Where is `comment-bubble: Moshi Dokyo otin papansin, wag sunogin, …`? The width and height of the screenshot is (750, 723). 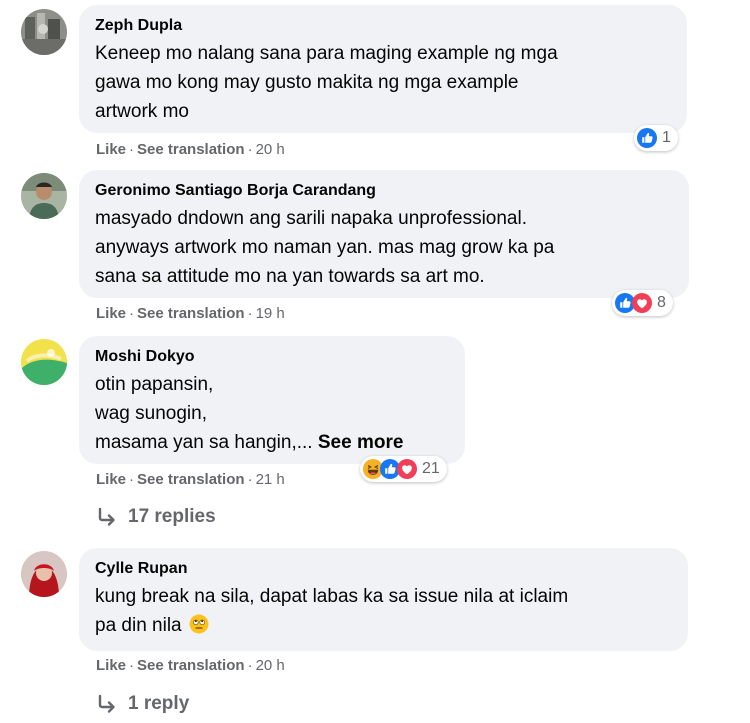 comment-bubble: Moshi Dokyo otin papansin, wag sunogin, … is located at coordinates (272, 400).